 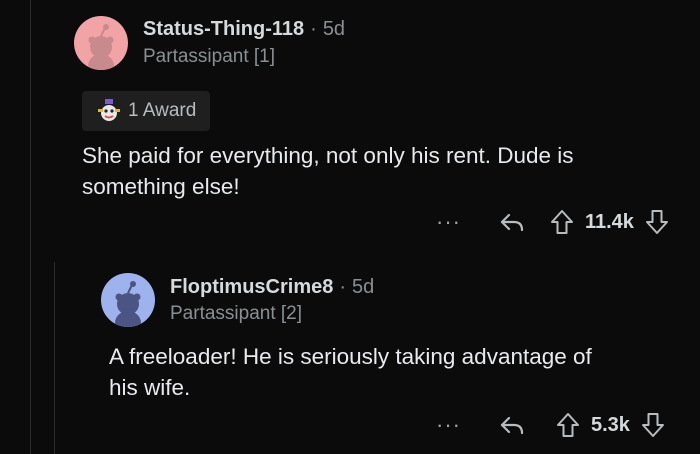 I want to click on user-flair: Partassipant [1], so click(x=209, y=56).